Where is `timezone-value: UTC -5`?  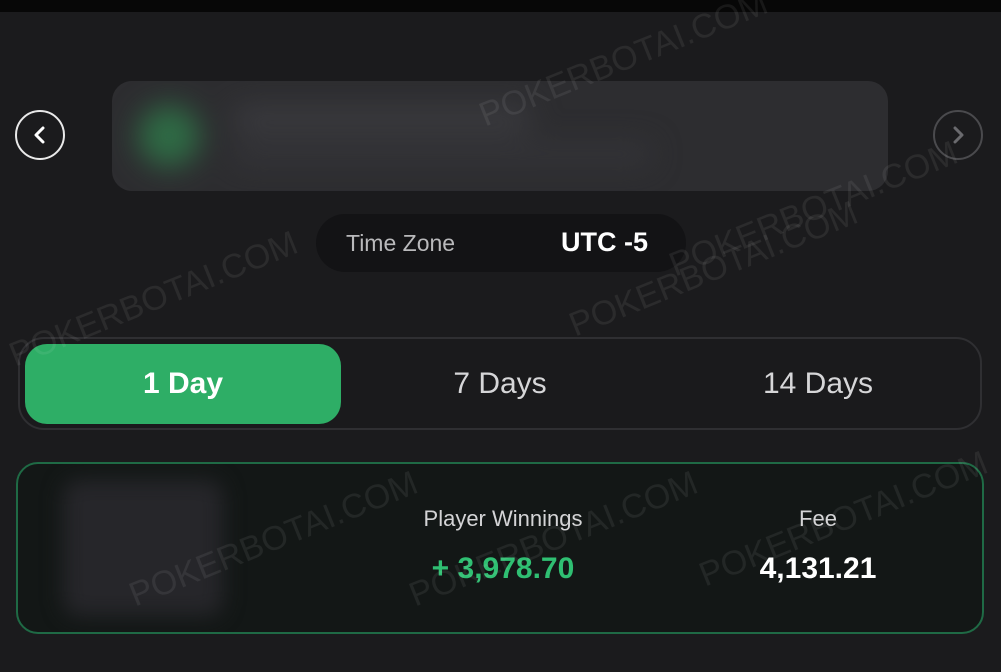 timezone-value: UTC -5 is located at coordinates (604, 242).